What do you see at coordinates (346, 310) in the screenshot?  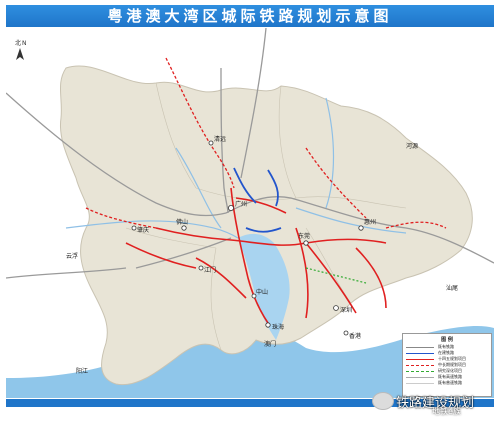 I see `city-label-shenzhen: 深圳` at bounding box center [346, 310].